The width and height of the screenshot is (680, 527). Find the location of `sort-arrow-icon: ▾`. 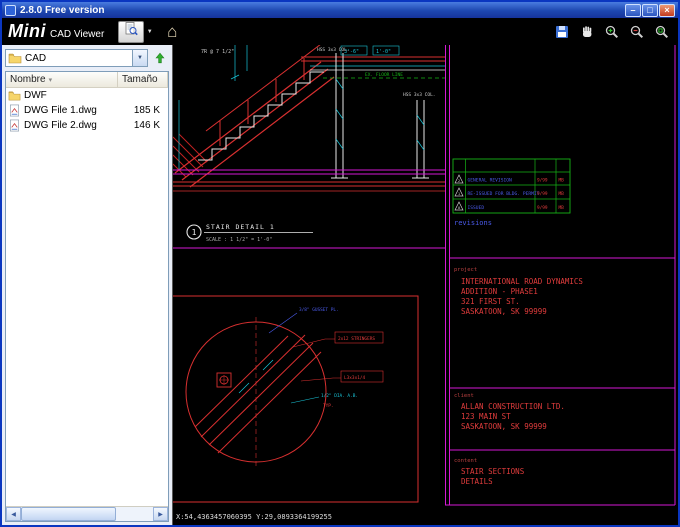

sort-arrow-icon: ▾ is located at coordinates (50, 80).